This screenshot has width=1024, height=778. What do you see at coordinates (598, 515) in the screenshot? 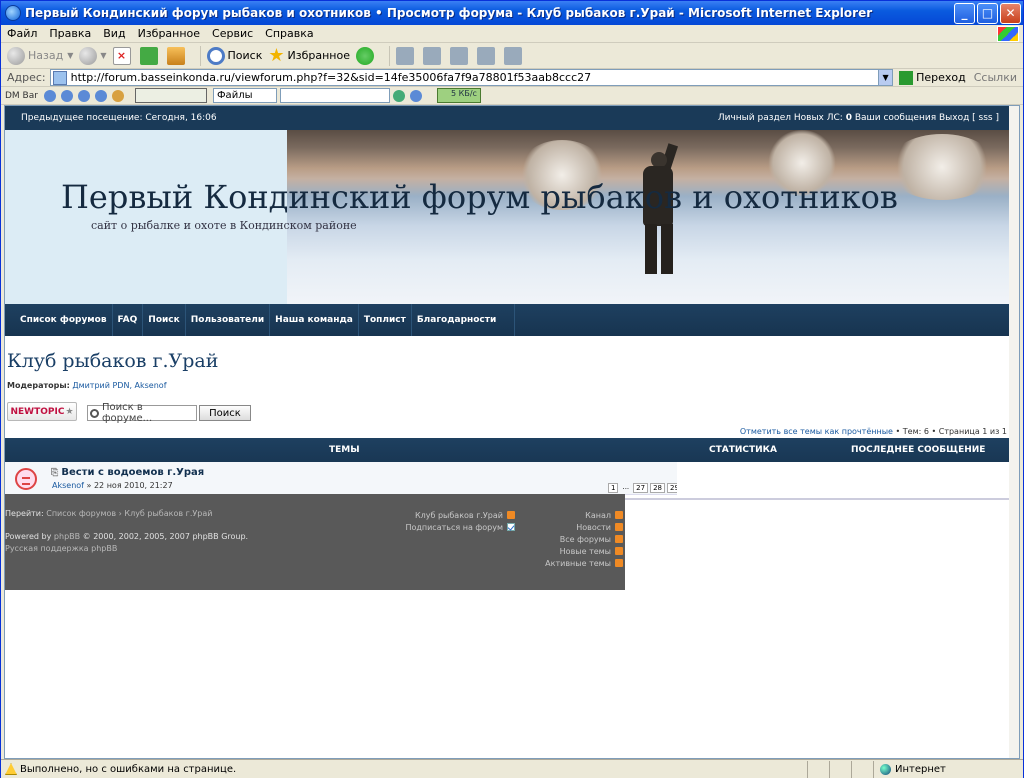
I see `feed-channel-label: Канал` at bounding box center [598, 515].